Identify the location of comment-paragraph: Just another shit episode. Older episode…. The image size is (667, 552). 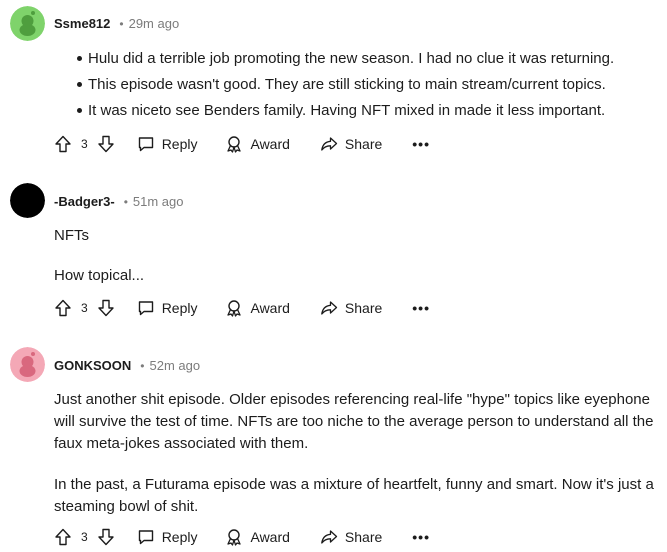
(354, 421).